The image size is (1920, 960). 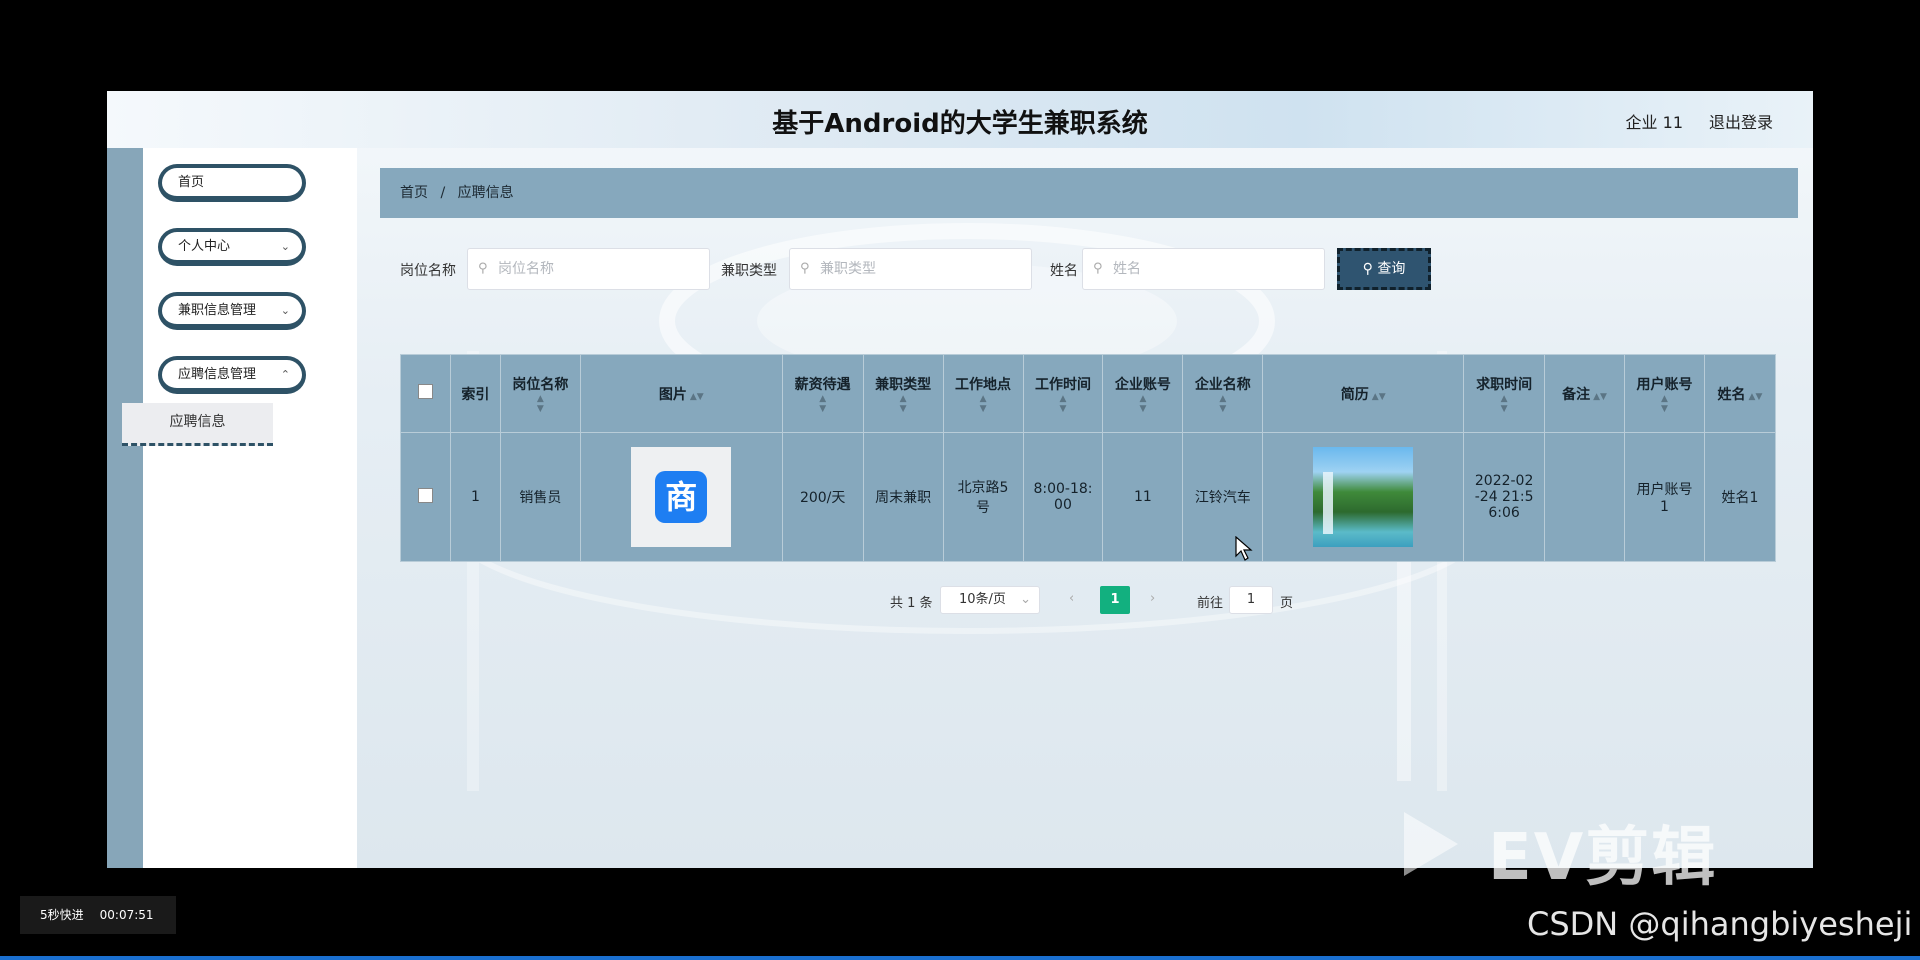 What do you see at coordinates (848, 269) in the screenshot?
I see `type-placeholder: 兼职类型` at bounding box center [848, 269].